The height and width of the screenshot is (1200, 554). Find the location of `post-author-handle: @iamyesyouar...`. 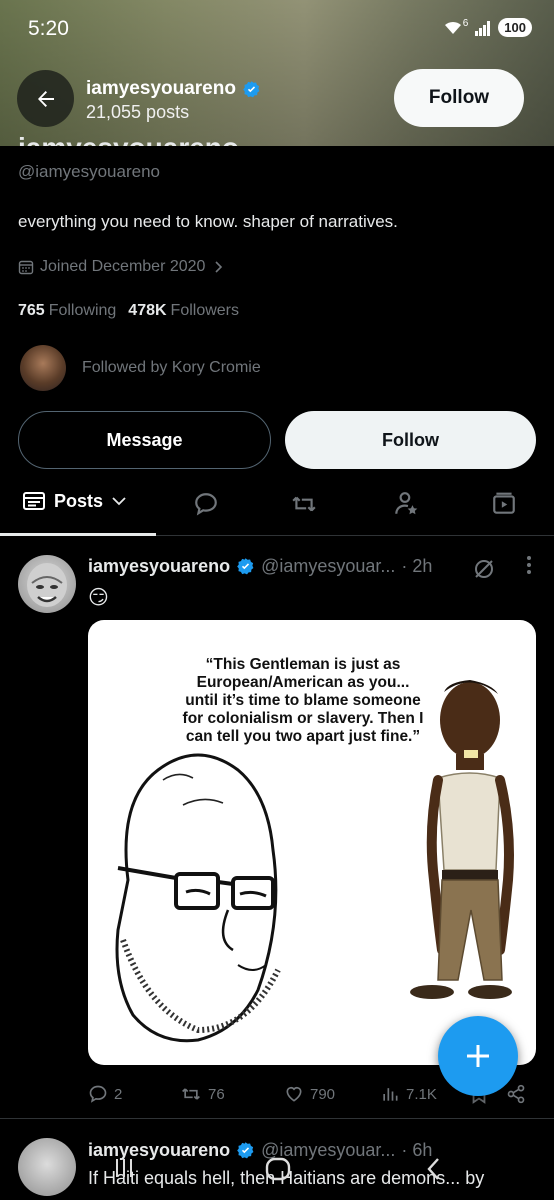

post-author-handle: @iamyesyouar... is located at coordinates (328, 566).